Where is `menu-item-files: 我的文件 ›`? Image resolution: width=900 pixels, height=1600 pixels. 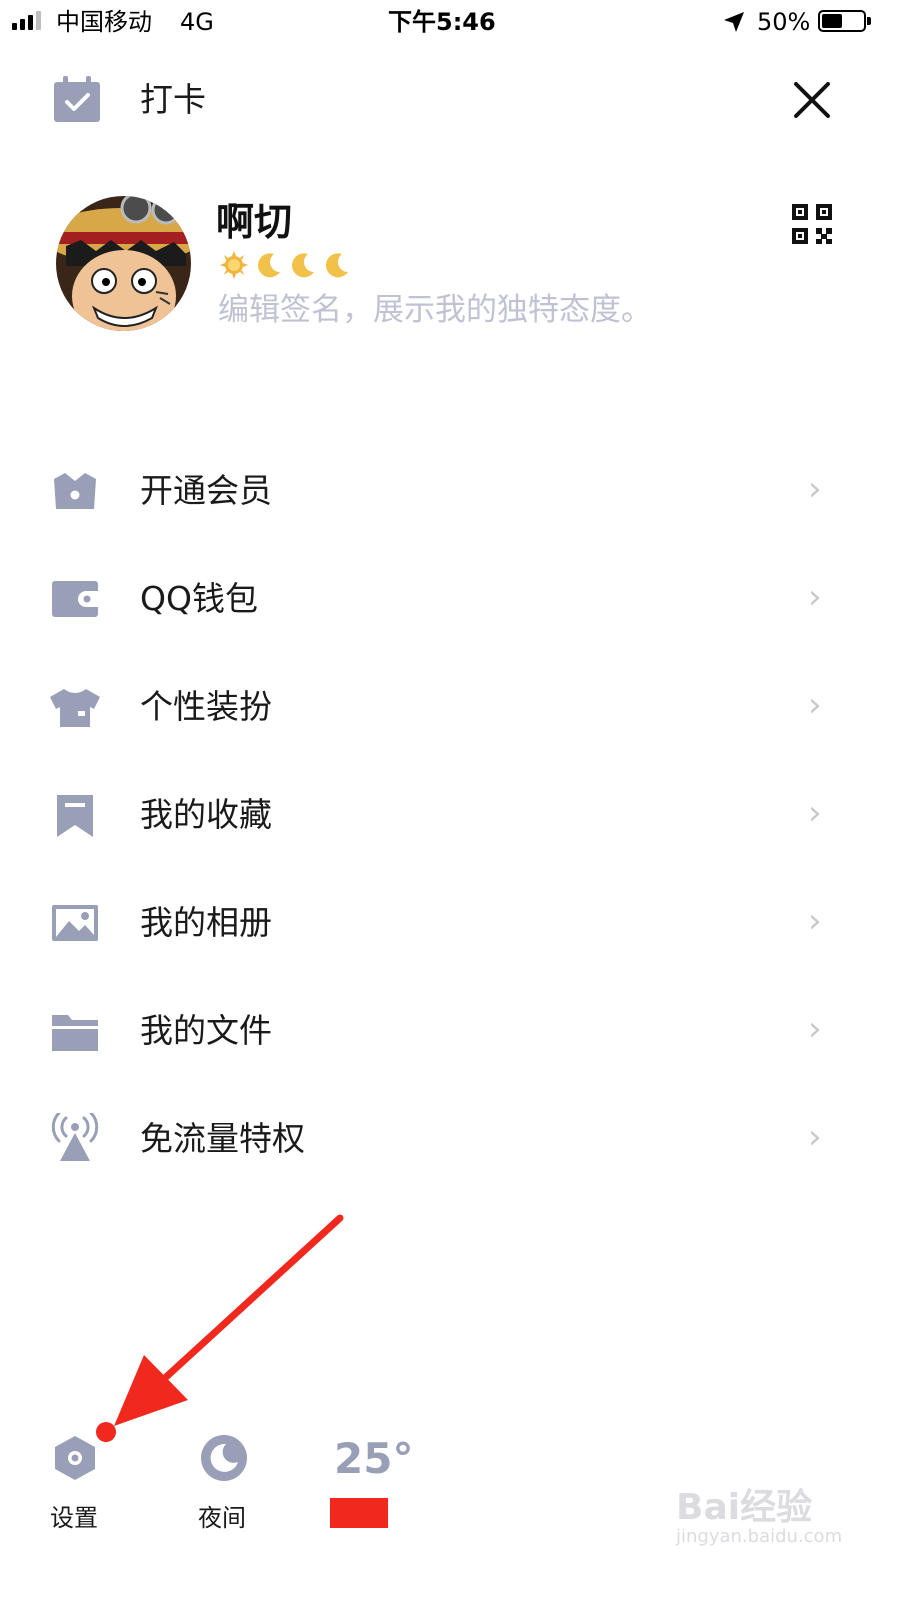
menu-item-files: 我的文件 › is located at coordinates (450, 1031).